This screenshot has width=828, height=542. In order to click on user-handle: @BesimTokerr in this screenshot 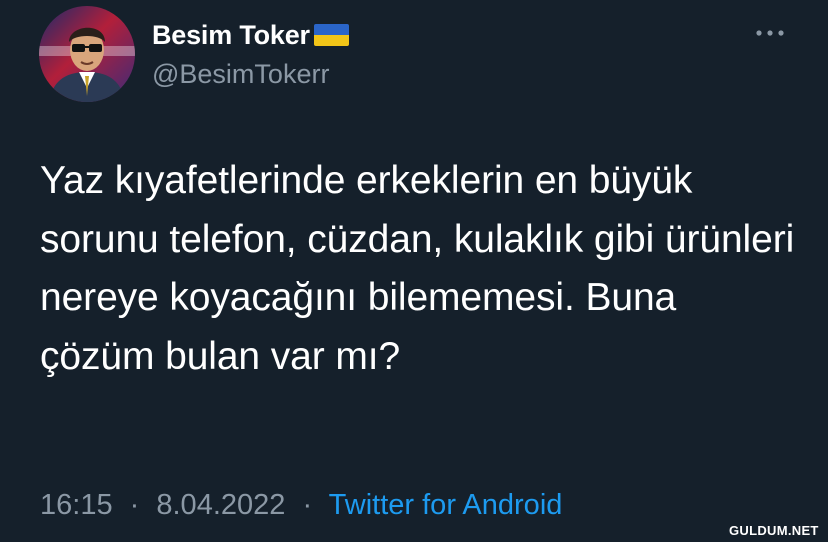, I will do `click(240, 74)`.